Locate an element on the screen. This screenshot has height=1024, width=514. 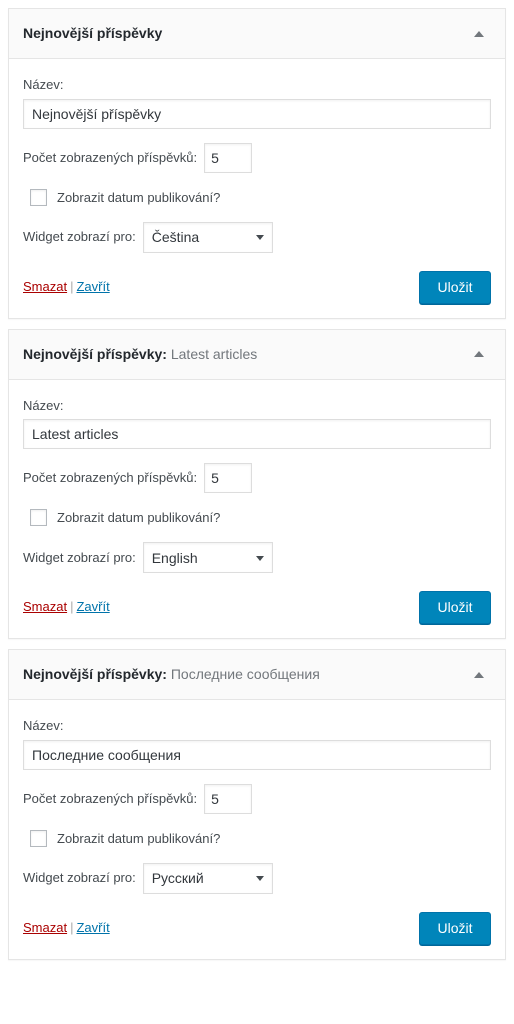
widget-title: Nejnovější příspěvky: Latest articles is located at coordinates (244, 354).